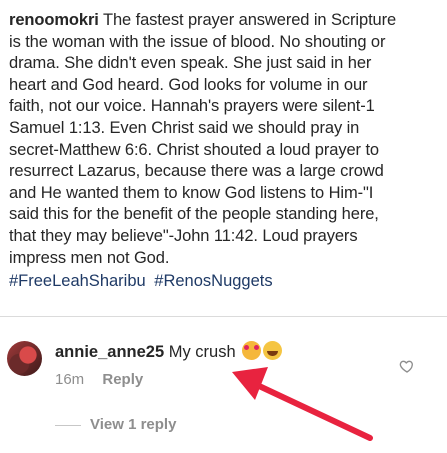 This screenshot has height=453, width=447. Describe the element at coordinates (200, 352) in the screenshot. I see `comment-text: My crush` at that location.